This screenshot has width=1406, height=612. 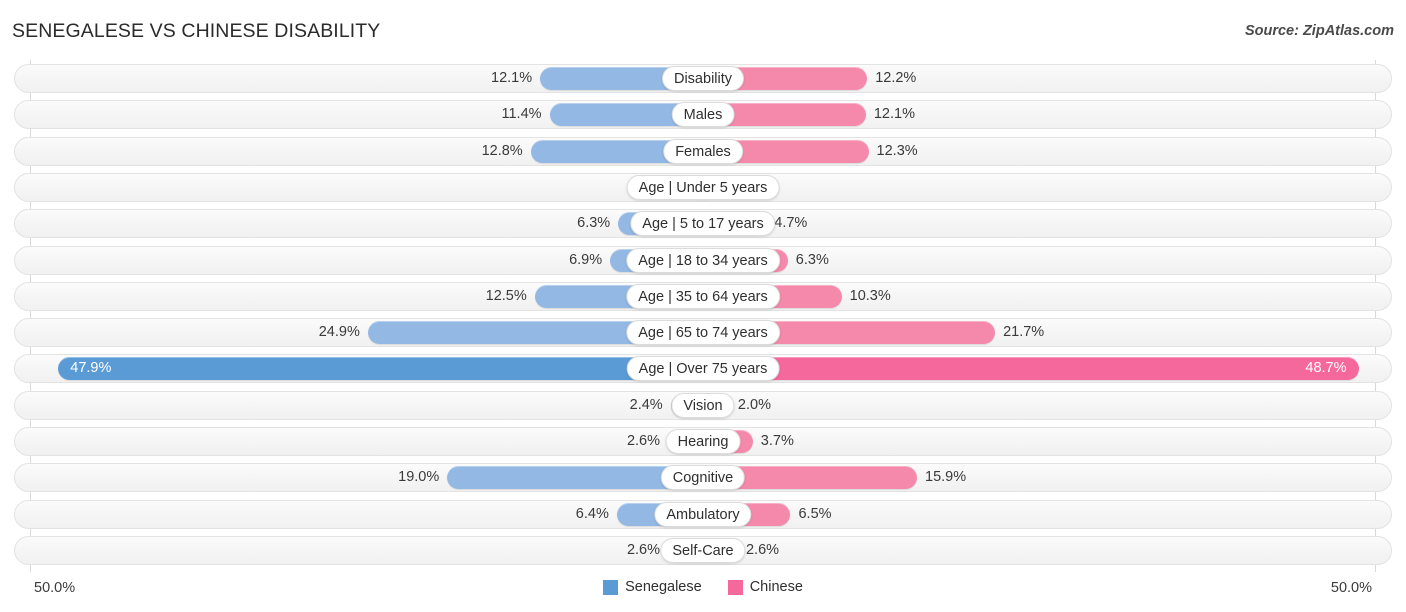 I want to click on chart-row: 12.5% 10.3% Age | 35 to 64 years, so click(x=703, y=296).